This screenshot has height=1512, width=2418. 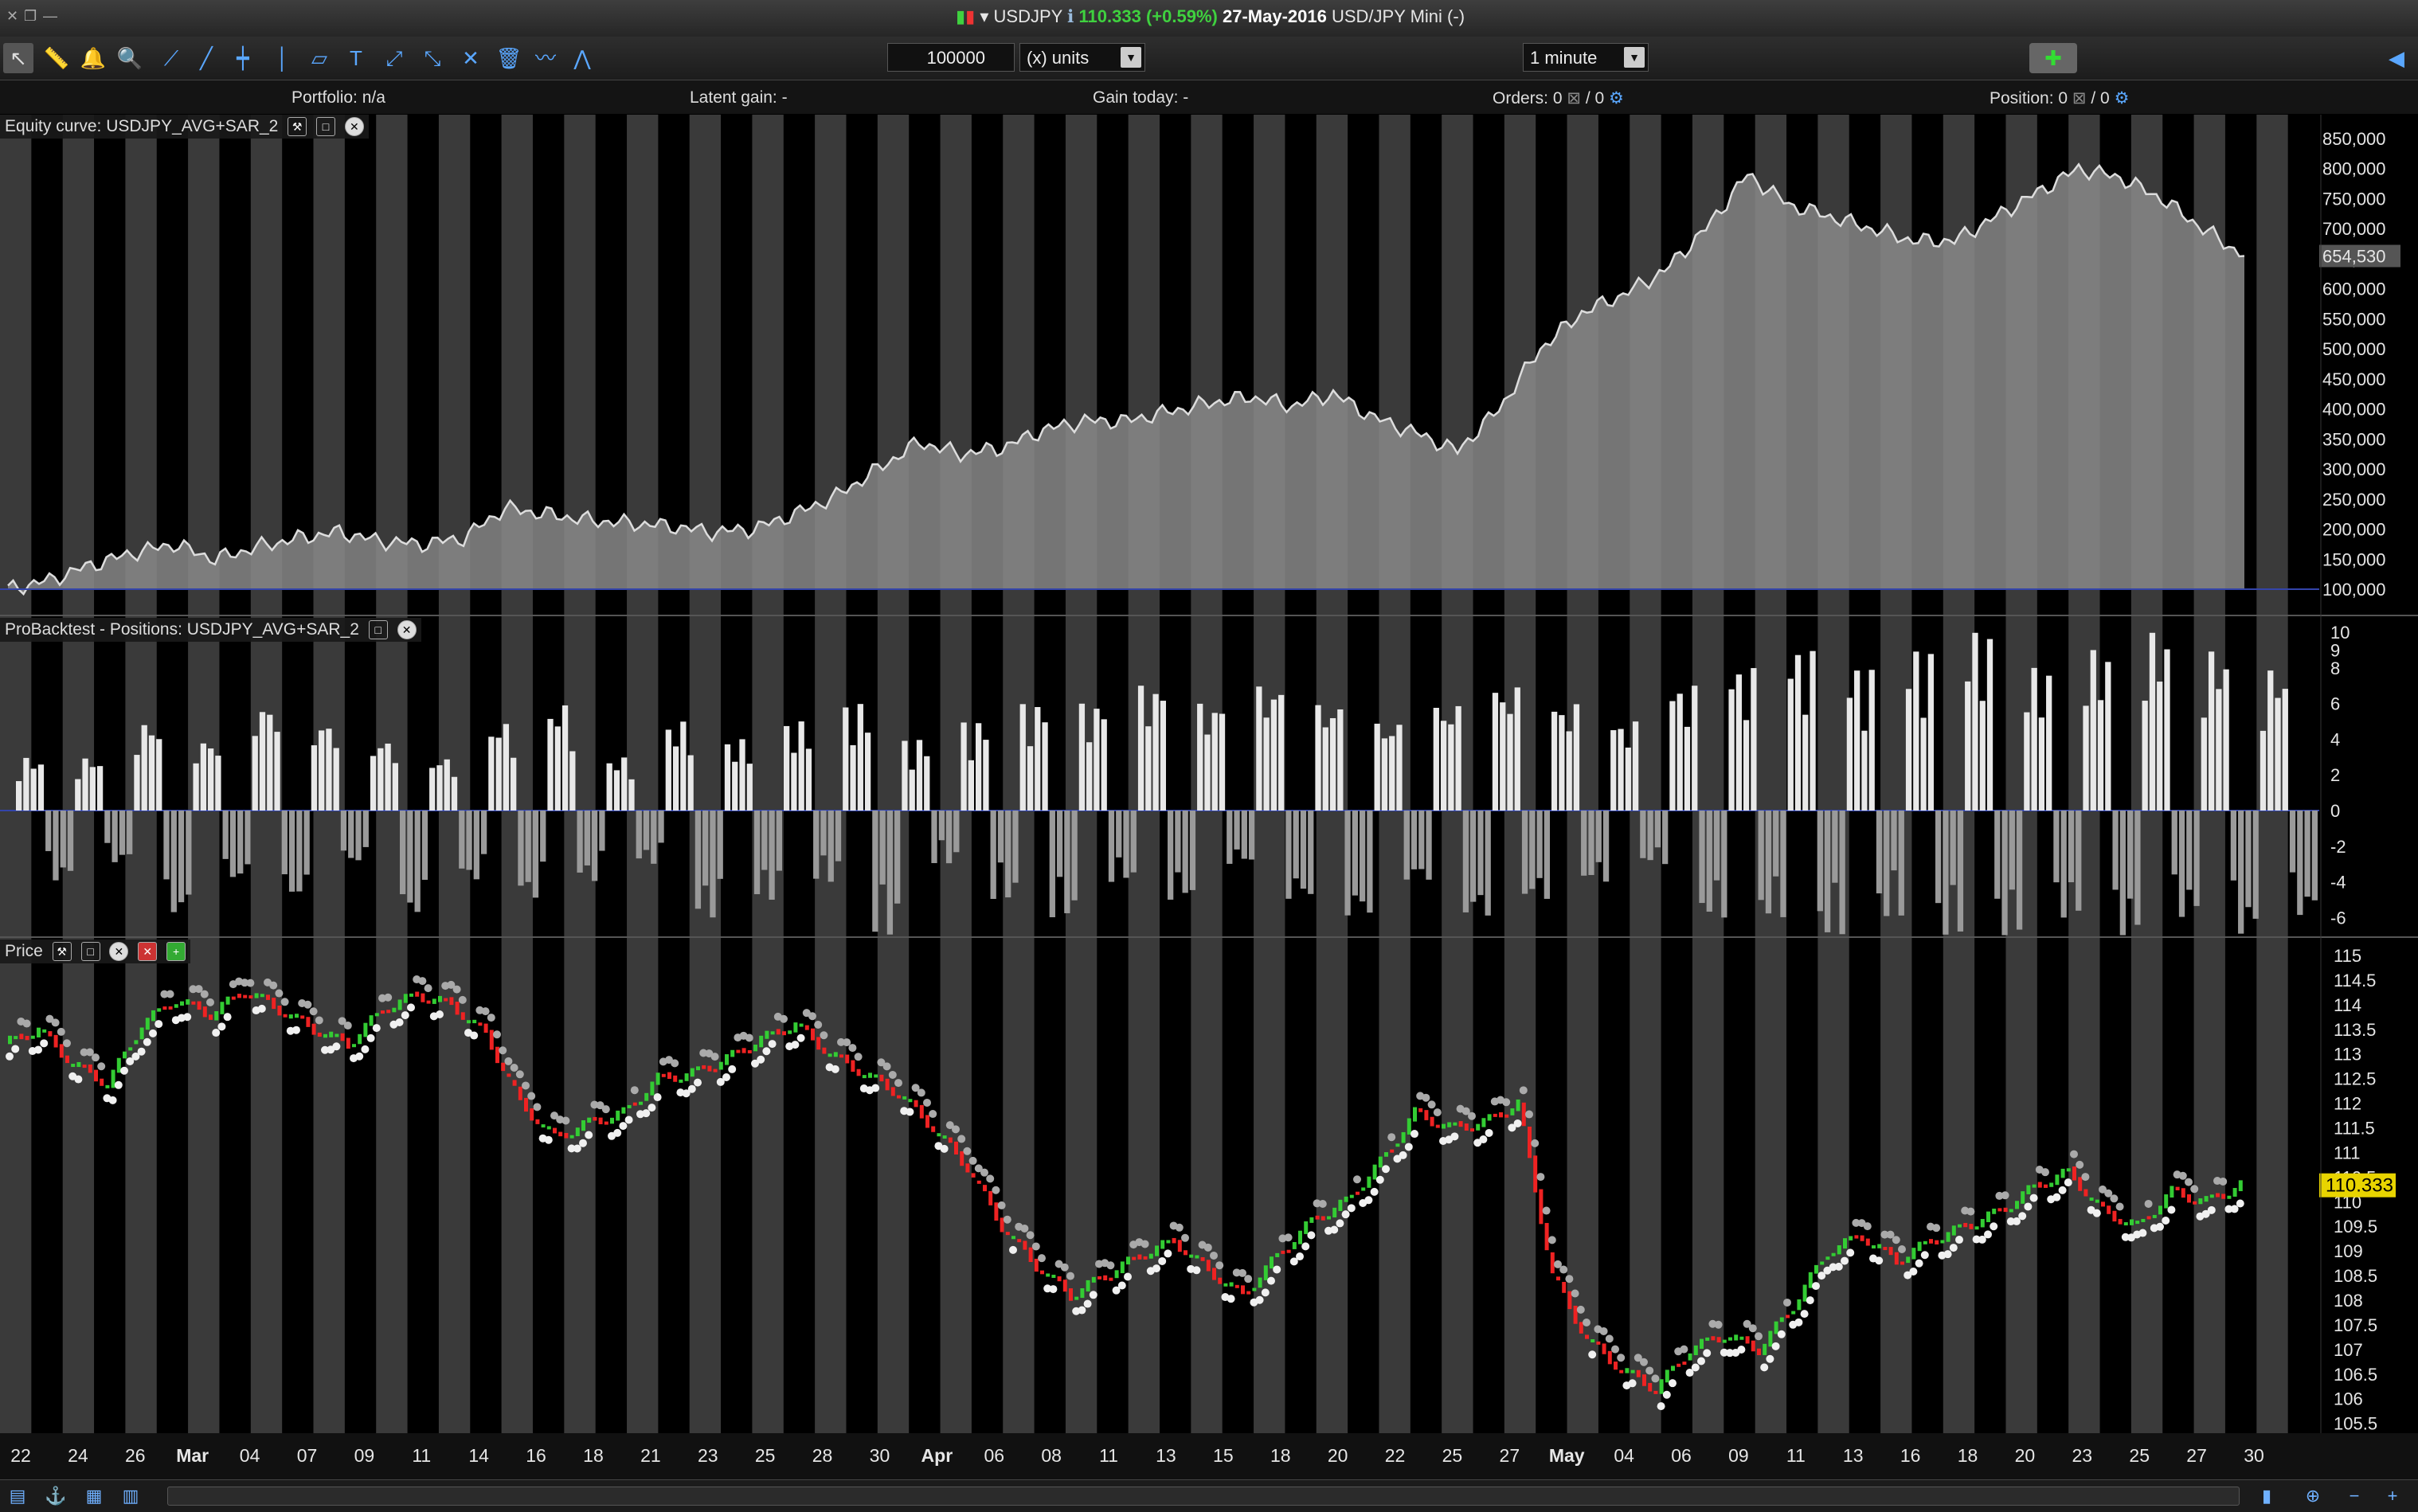 What do you see at coordinates (148, 952) in the screenshot?
I see `delete-icon: ✕` at bounding box center [148, 952].